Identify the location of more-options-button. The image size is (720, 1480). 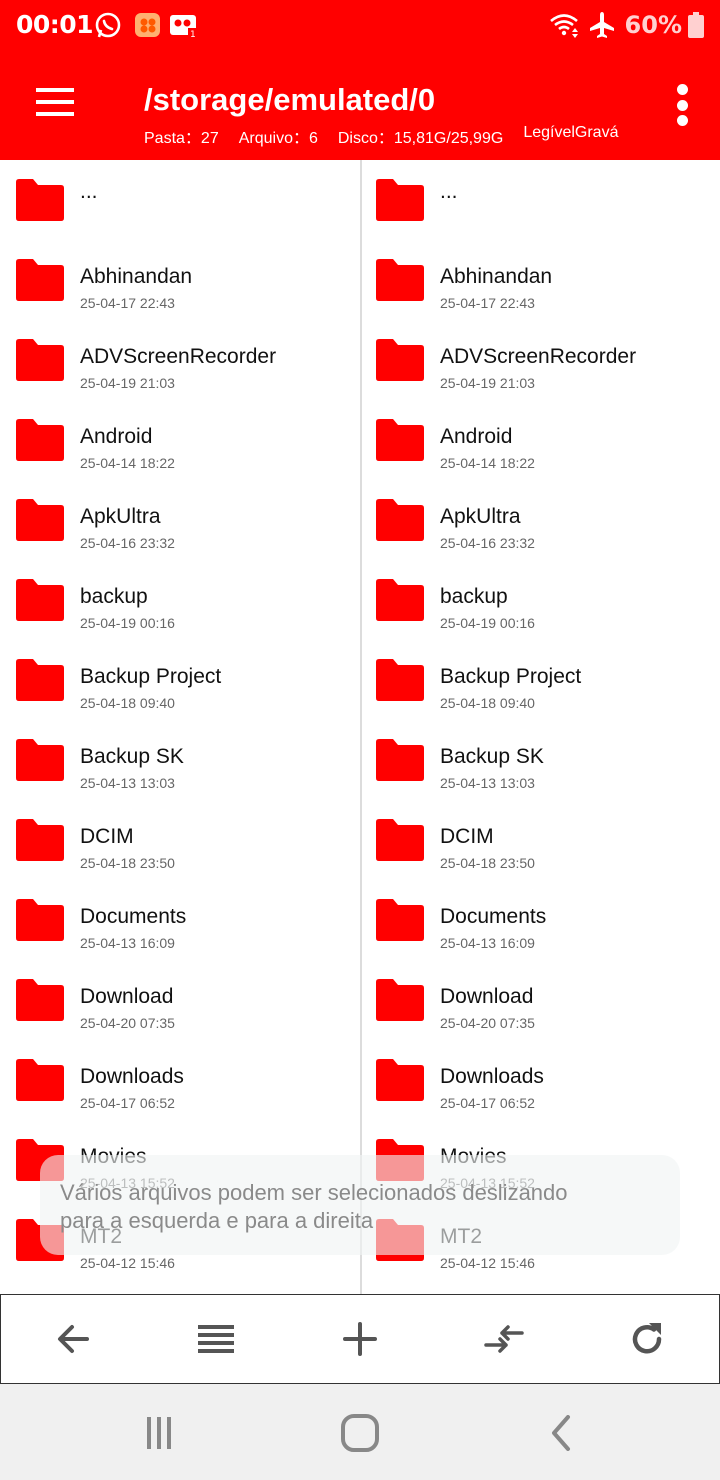
(682, 105).